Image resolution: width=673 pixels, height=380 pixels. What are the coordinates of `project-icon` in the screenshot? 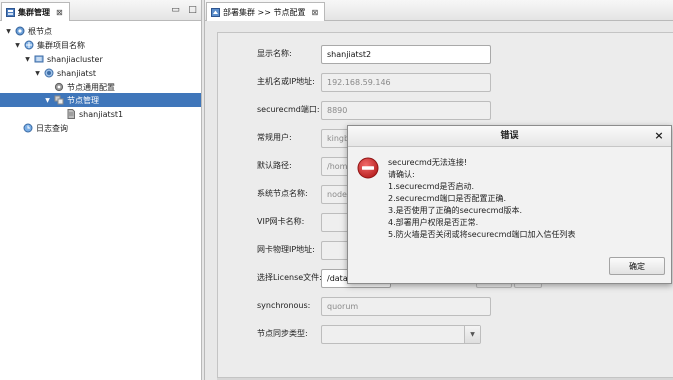 It's located at (29, 45).